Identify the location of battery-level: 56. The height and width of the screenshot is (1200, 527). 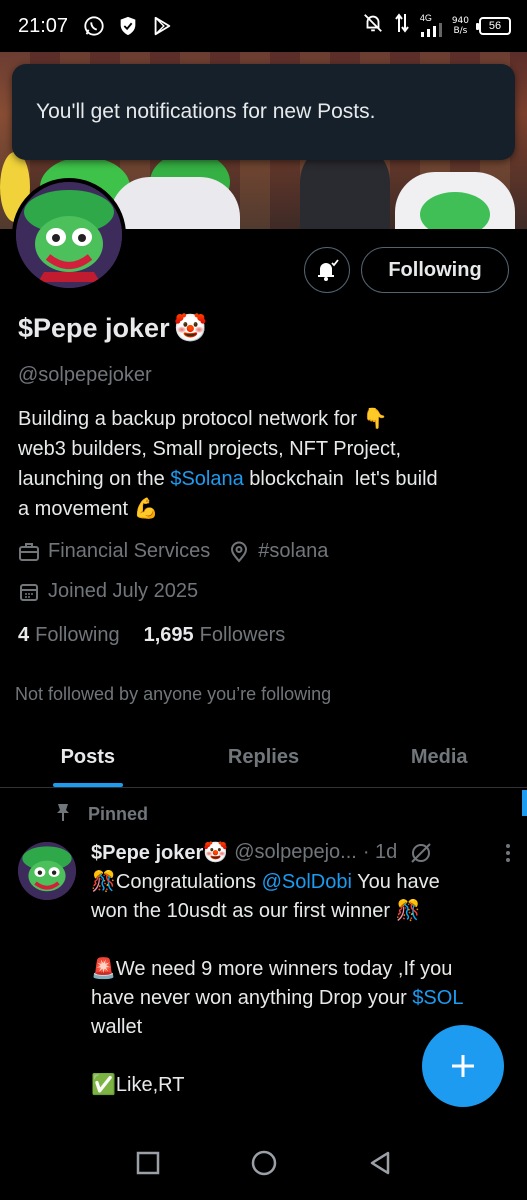
(495, 25).